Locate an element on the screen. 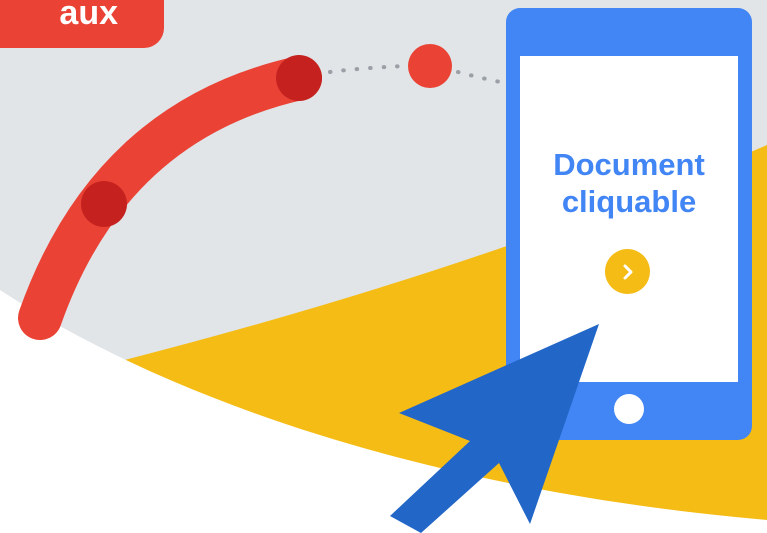 The image size is (767, 533). chevron-right-icon is located at coordinates (627, 271).